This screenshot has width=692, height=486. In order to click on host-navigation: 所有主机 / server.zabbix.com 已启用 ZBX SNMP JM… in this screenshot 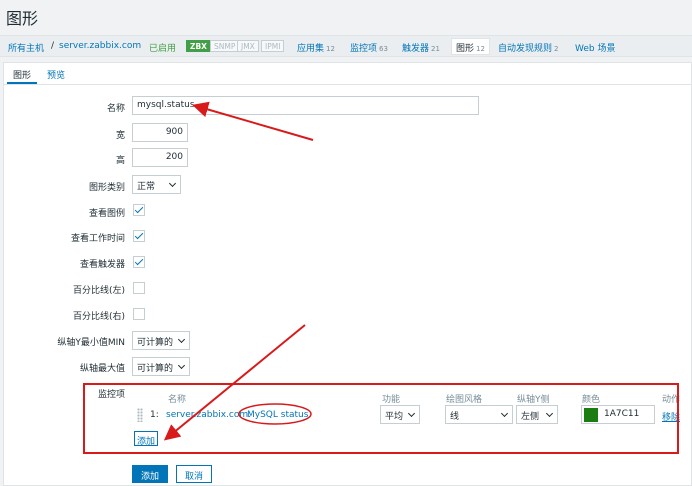, I will do `click(346, 46)`.